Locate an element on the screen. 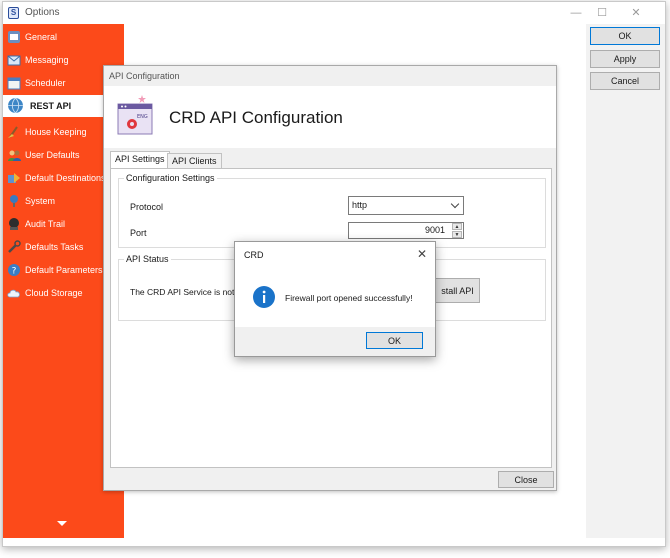 This screenshot has width=670, height=558. close-button: Close is located at coordinates (526, 479).